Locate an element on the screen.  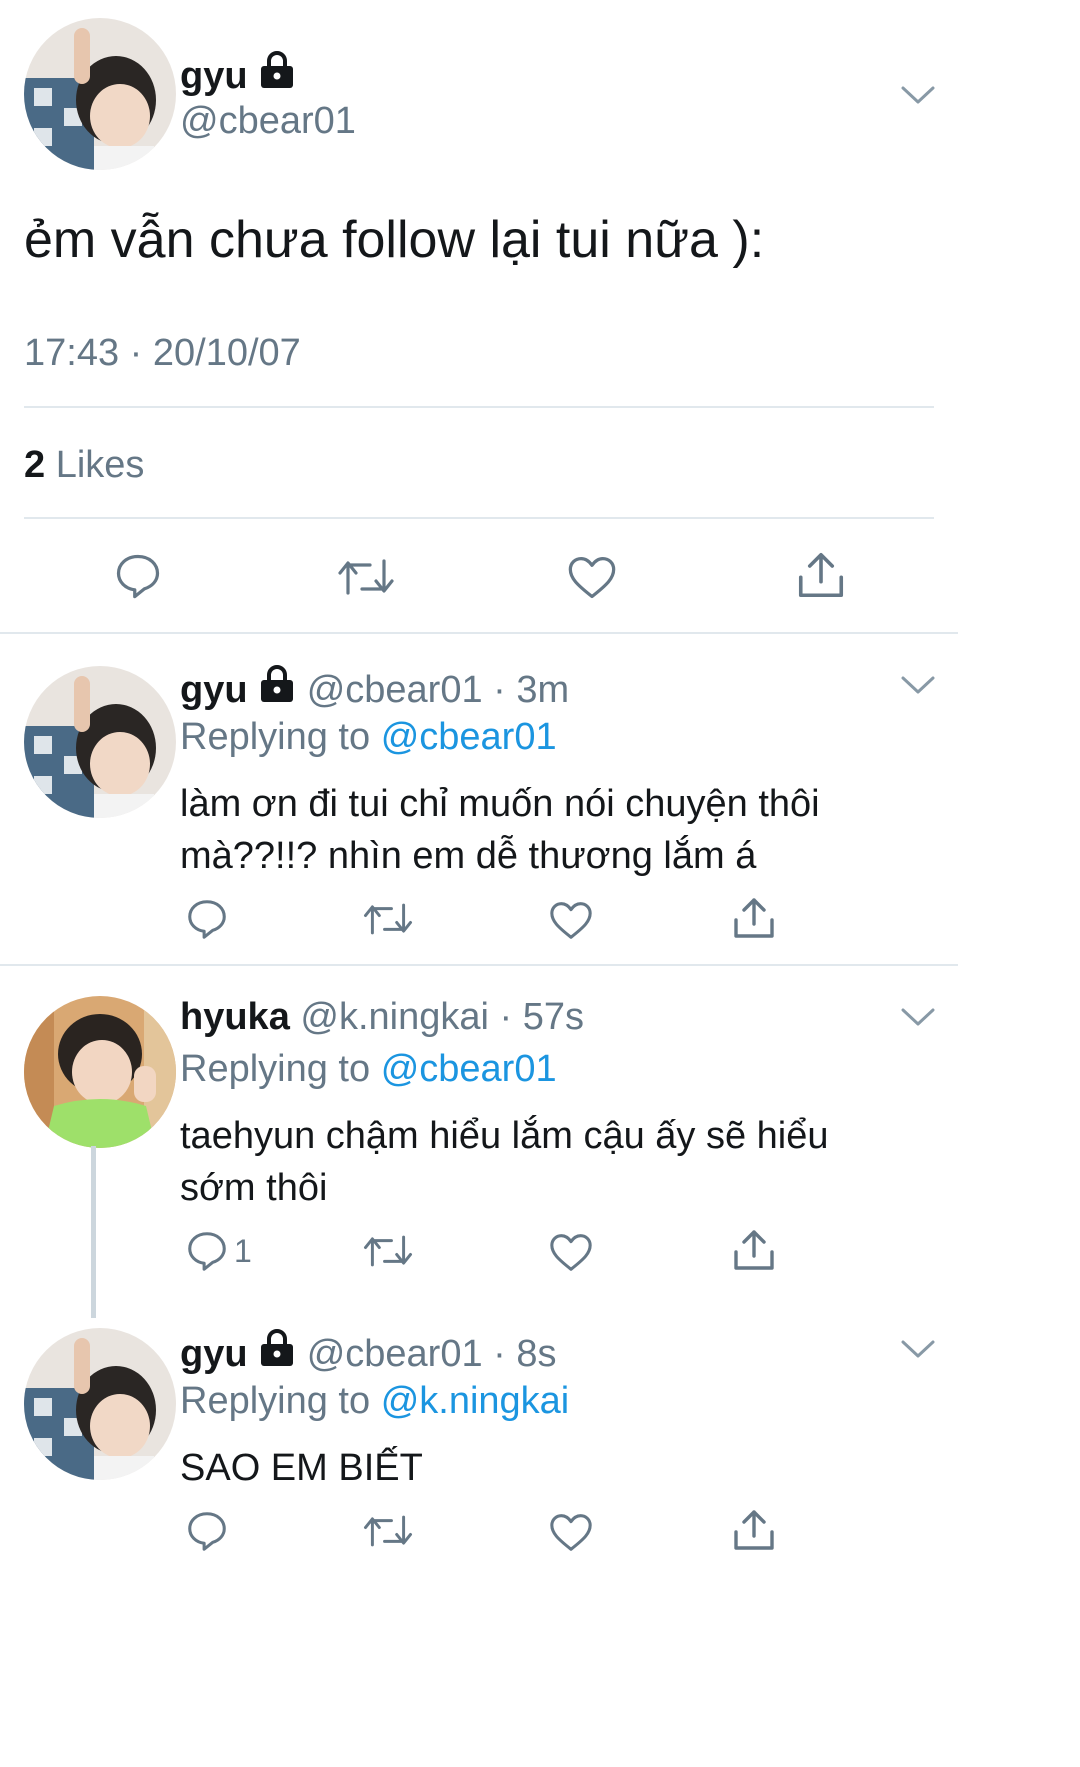
replying-to-link: @k.ningkai is located at coordinates (475, 1401).